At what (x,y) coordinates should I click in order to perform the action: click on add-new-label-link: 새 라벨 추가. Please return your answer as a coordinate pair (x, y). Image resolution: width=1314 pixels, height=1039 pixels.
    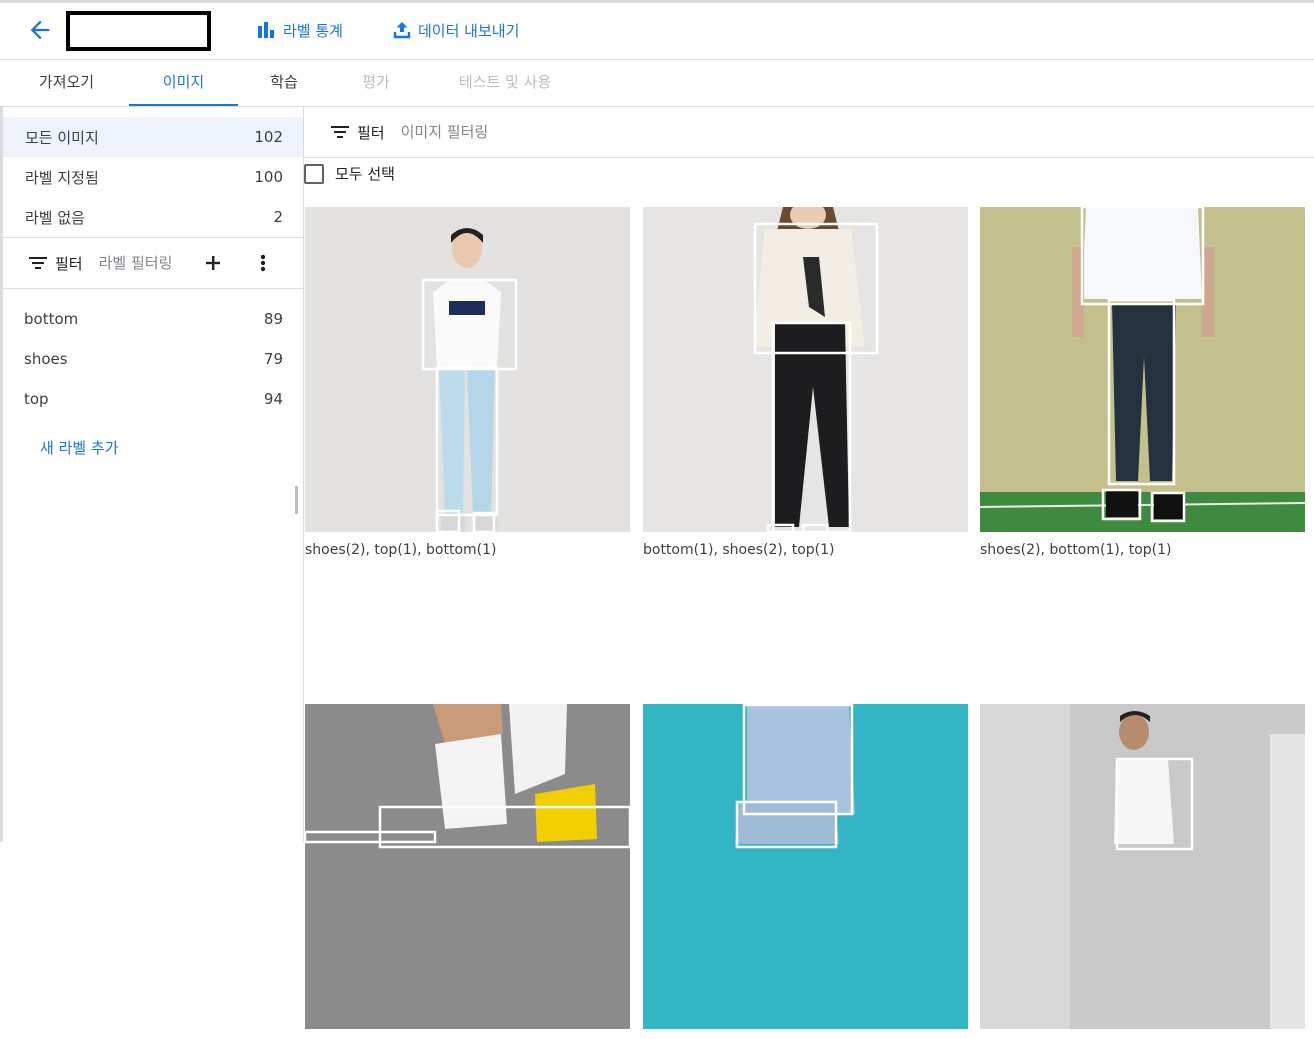
    Looking at the image, I should click on (79, 447).